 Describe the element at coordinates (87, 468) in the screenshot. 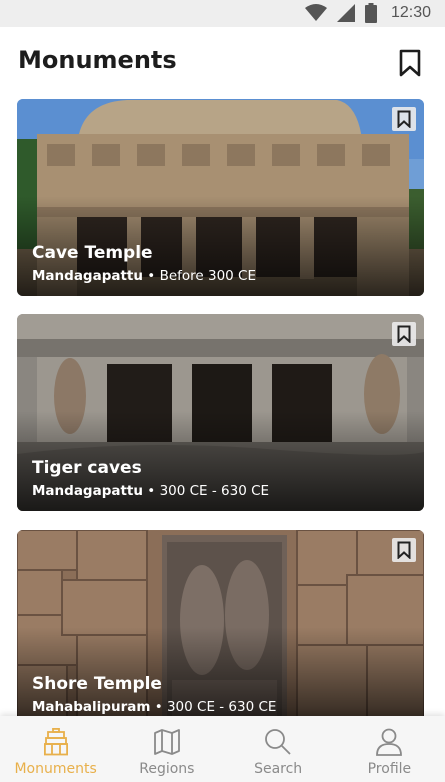

I see `monument-title: Tiger caves` at that location.